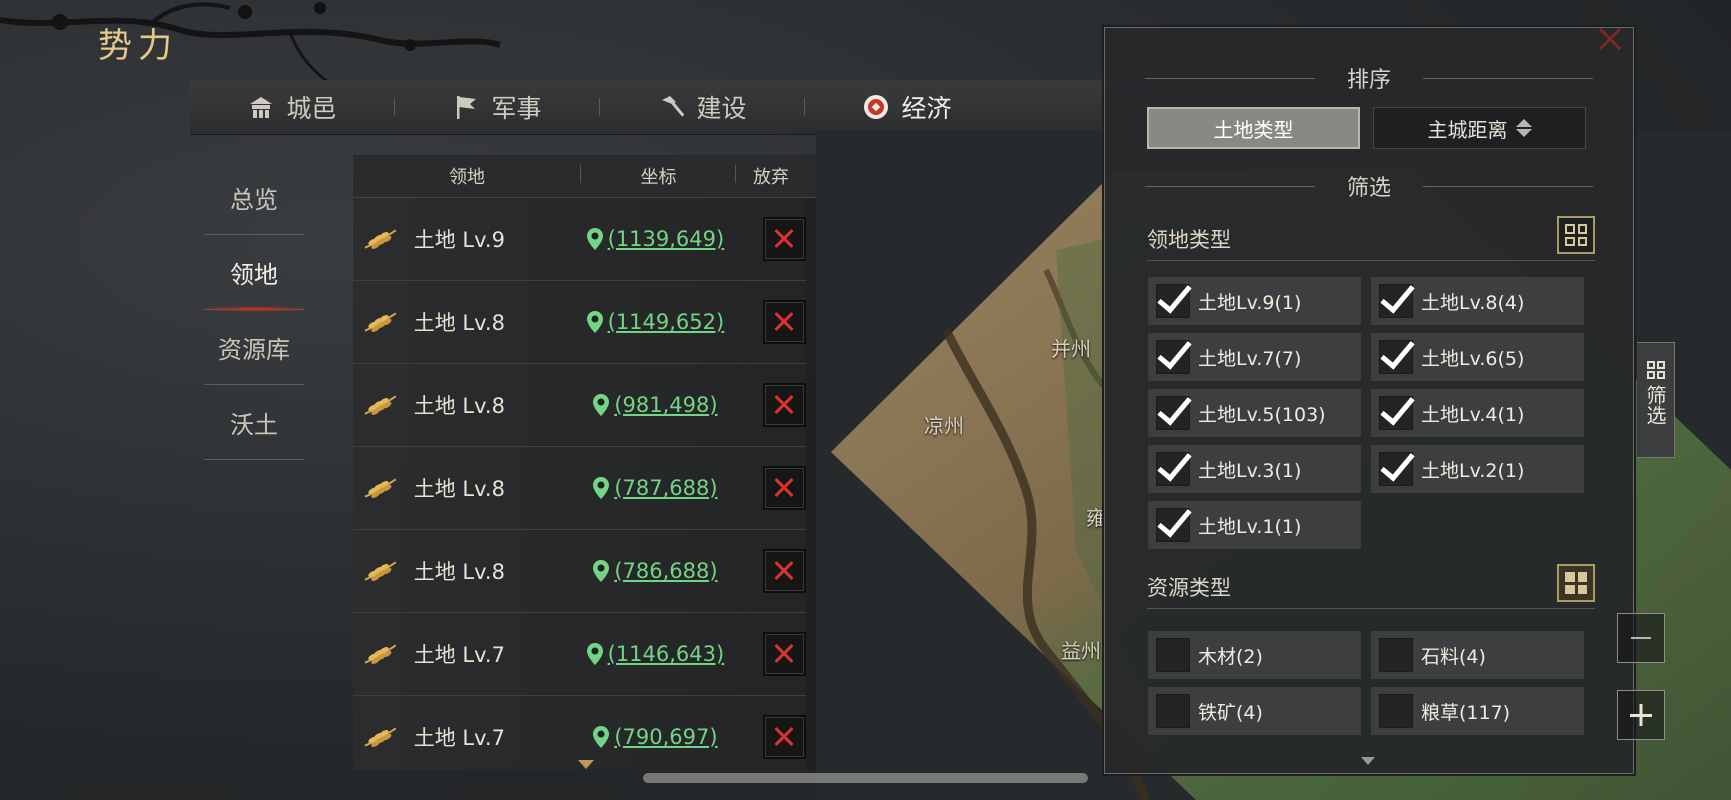 The height and width of the screenshot is (800, 1731). I want to click on coord-cell: (1146,643), so click(654, 654).